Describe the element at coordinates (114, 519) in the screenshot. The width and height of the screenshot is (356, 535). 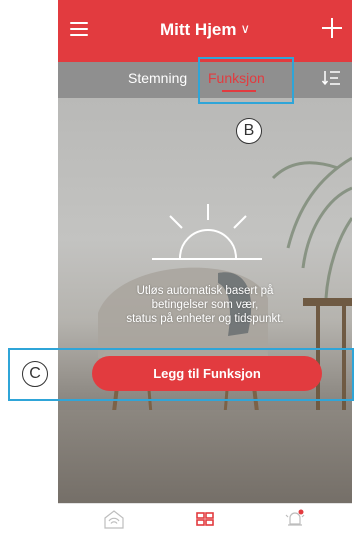
I see `home-icon` at that location.